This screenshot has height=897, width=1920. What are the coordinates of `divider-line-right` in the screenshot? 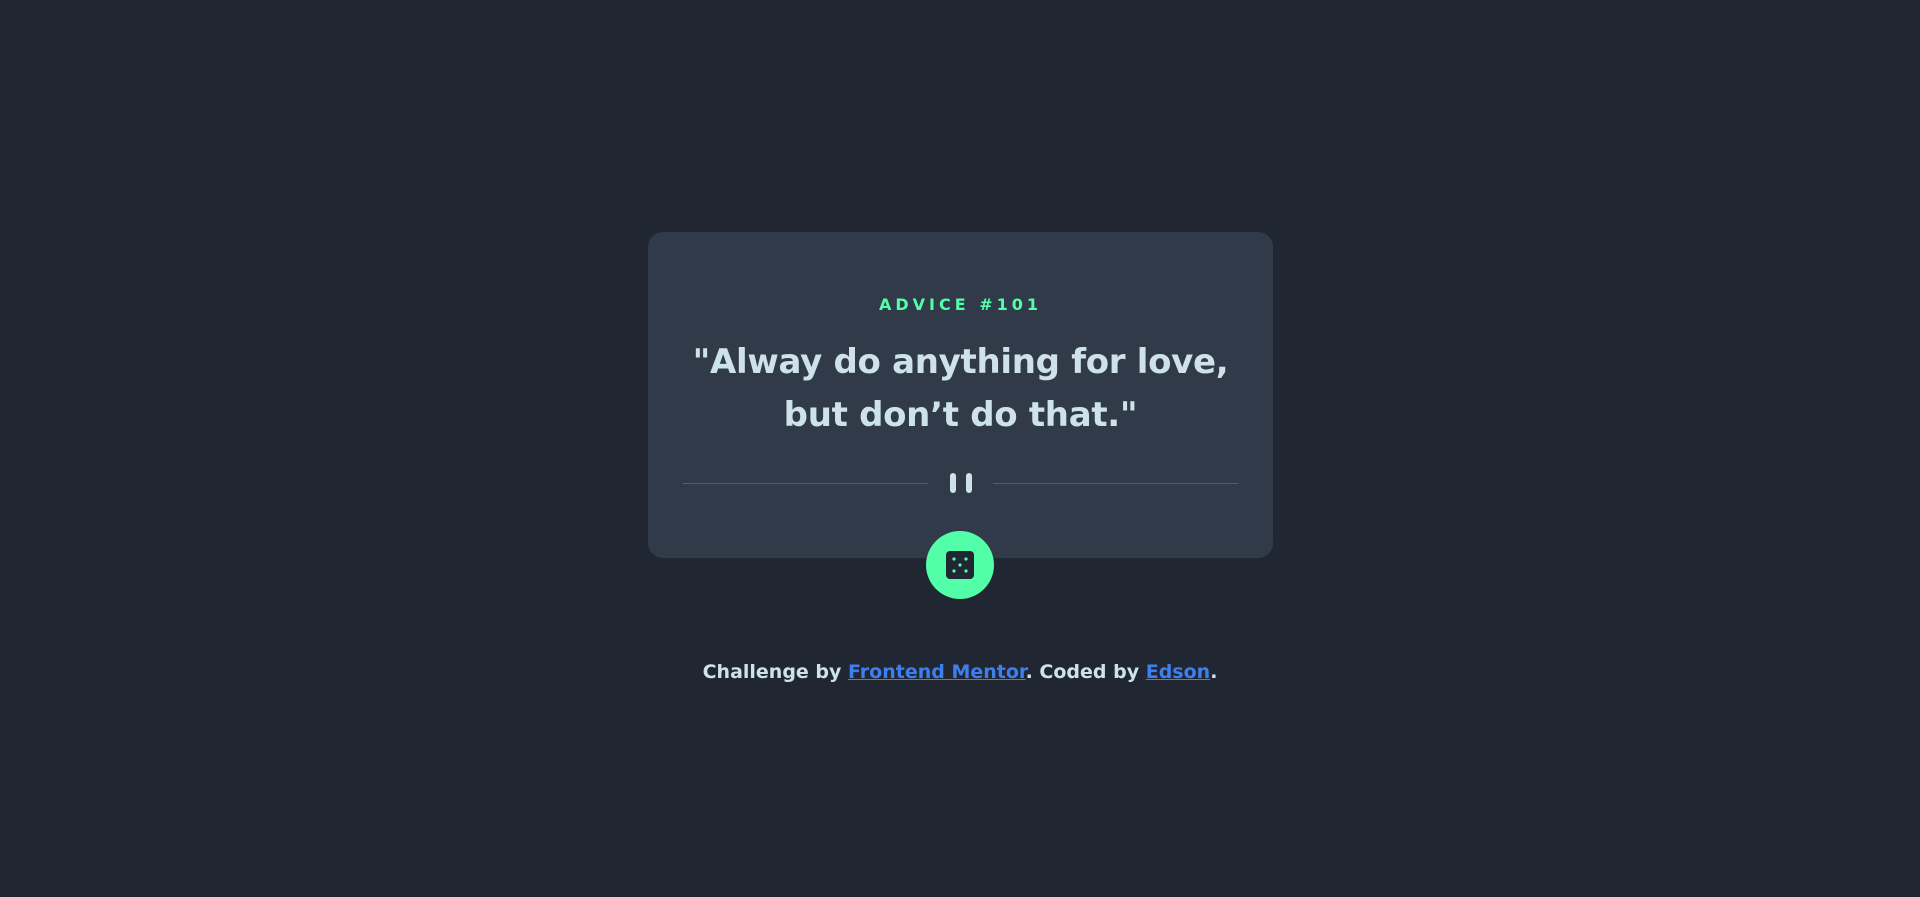 It's located at (1115, 483).